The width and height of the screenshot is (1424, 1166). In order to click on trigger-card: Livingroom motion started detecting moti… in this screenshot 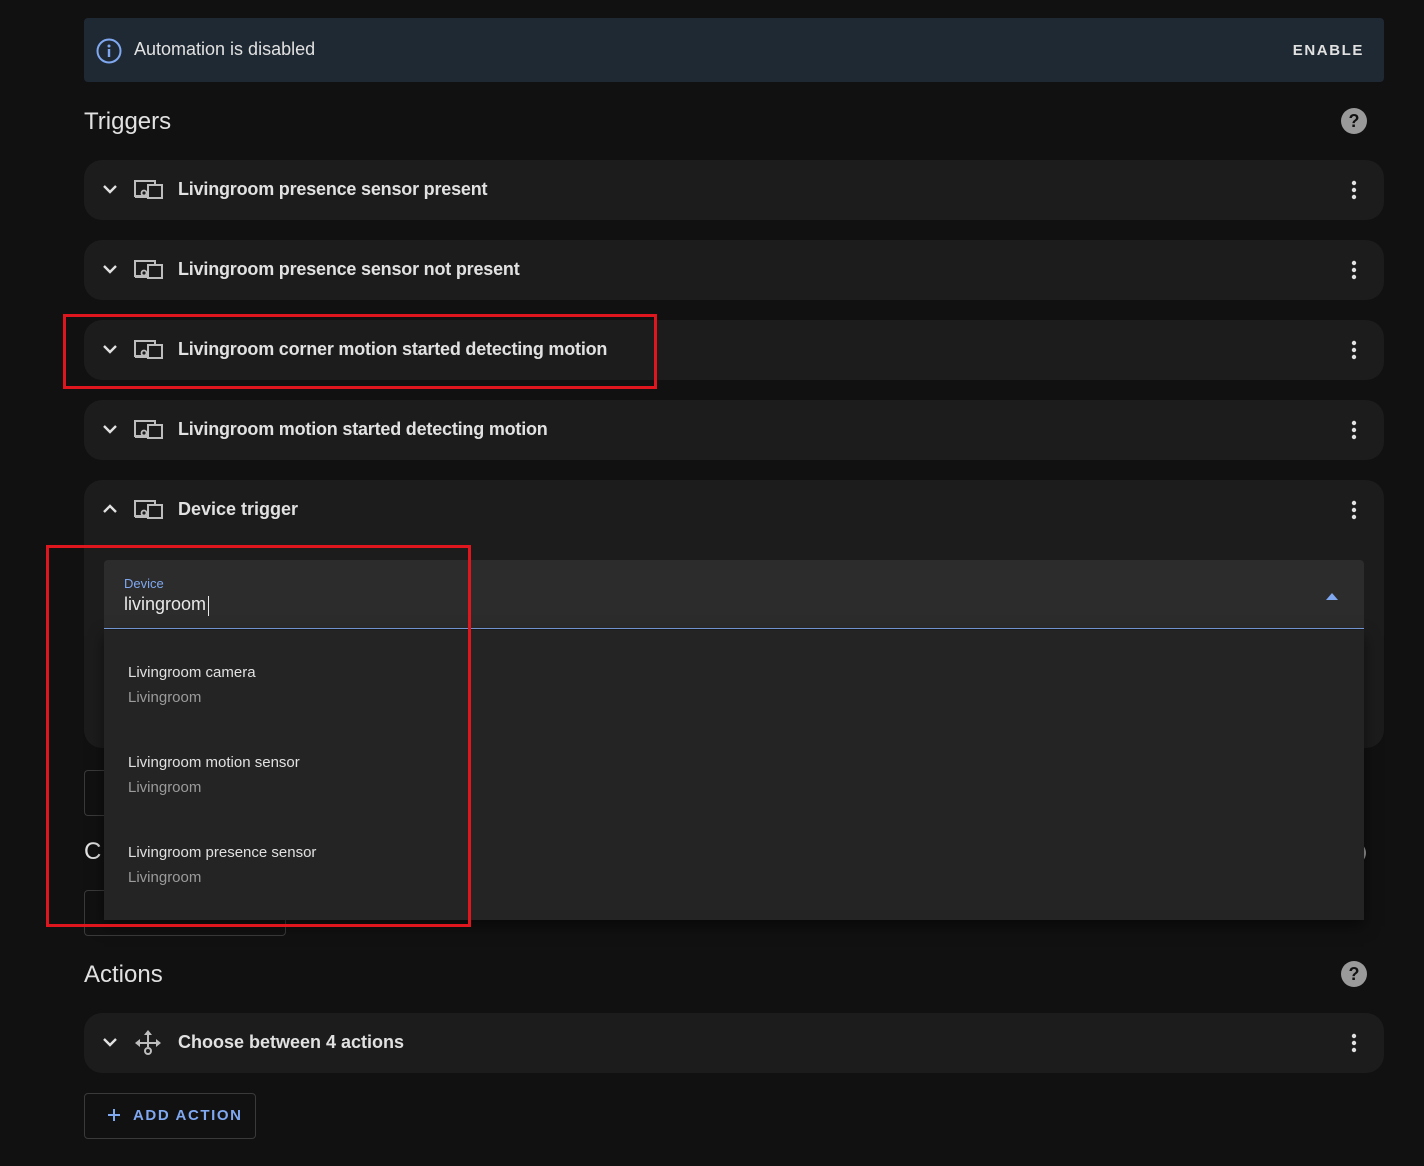, I will do `click(734, 430)`.